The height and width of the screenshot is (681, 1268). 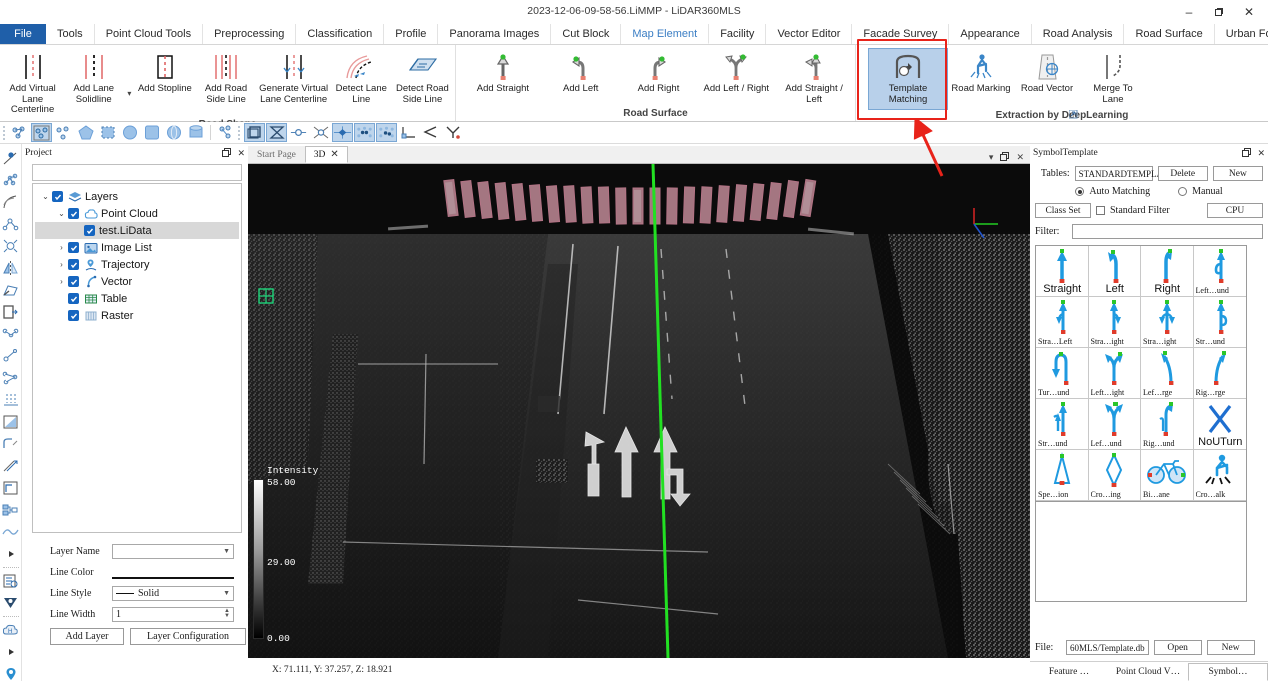 I want to click on expand-select-icon, so click(x=11, y=246).